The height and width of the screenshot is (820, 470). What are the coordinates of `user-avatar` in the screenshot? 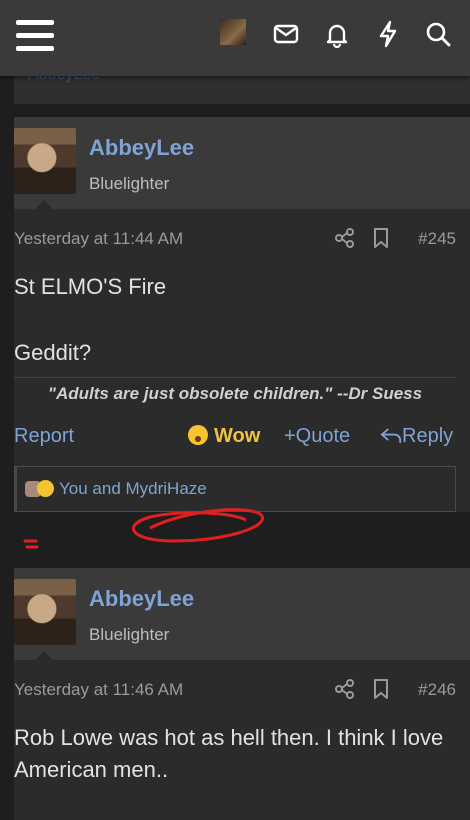 It's located at (233, 32).